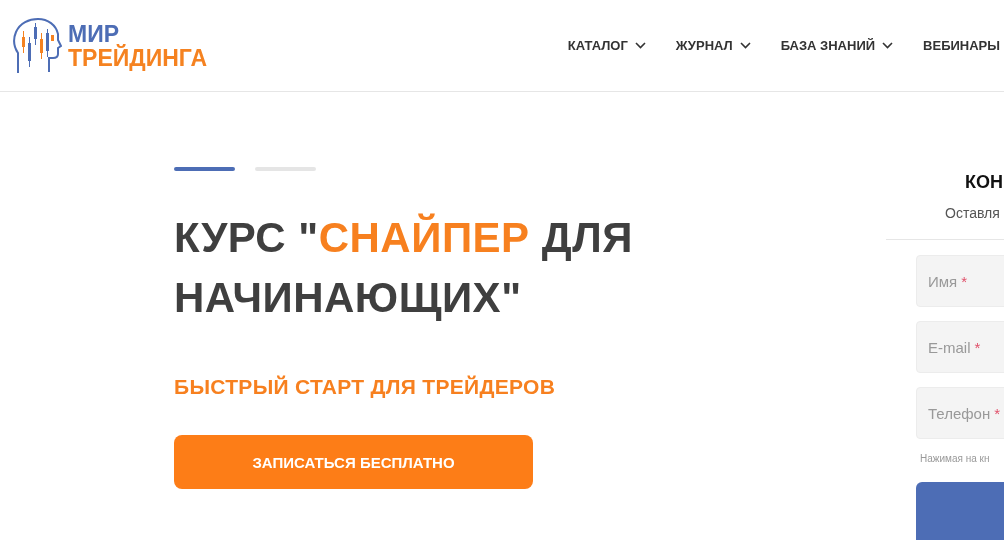 The image size is (1004, 540). I want to click on input-field: Телефон *, so click(960, 413).